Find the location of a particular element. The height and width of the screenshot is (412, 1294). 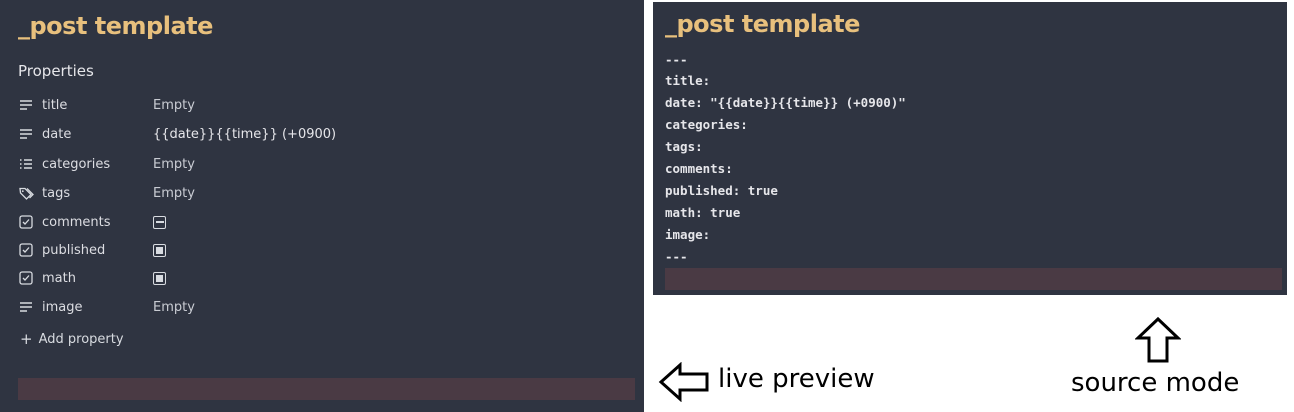

properties-heading: Properties is located at coordinates (56, 71).